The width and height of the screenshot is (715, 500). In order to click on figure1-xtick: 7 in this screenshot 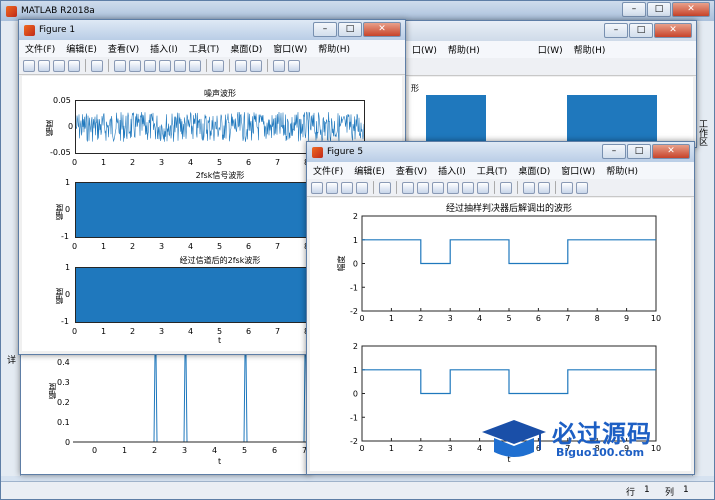, I will do `click(278, 331)`.